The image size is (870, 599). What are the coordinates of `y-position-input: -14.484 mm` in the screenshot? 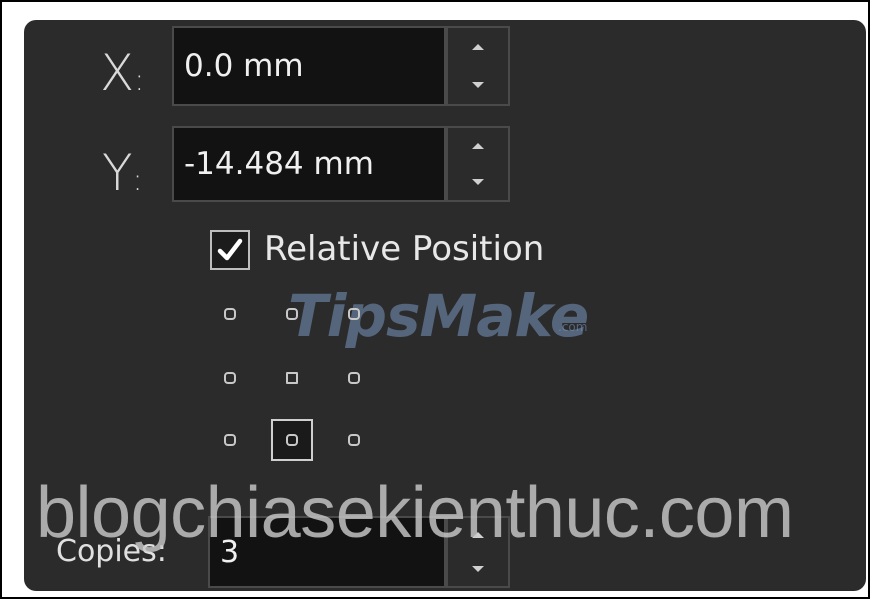 It's located at (309, 164).